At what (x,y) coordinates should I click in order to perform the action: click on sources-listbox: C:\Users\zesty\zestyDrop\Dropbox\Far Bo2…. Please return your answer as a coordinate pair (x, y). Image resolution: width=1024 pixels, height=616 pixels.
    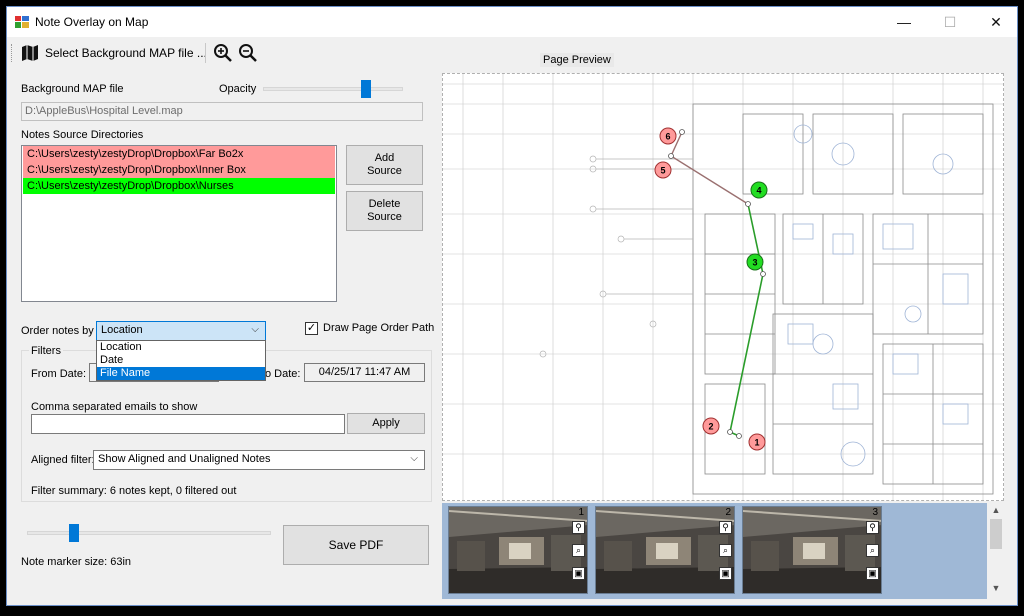
    Looking at the image, I should click on (179, 223).